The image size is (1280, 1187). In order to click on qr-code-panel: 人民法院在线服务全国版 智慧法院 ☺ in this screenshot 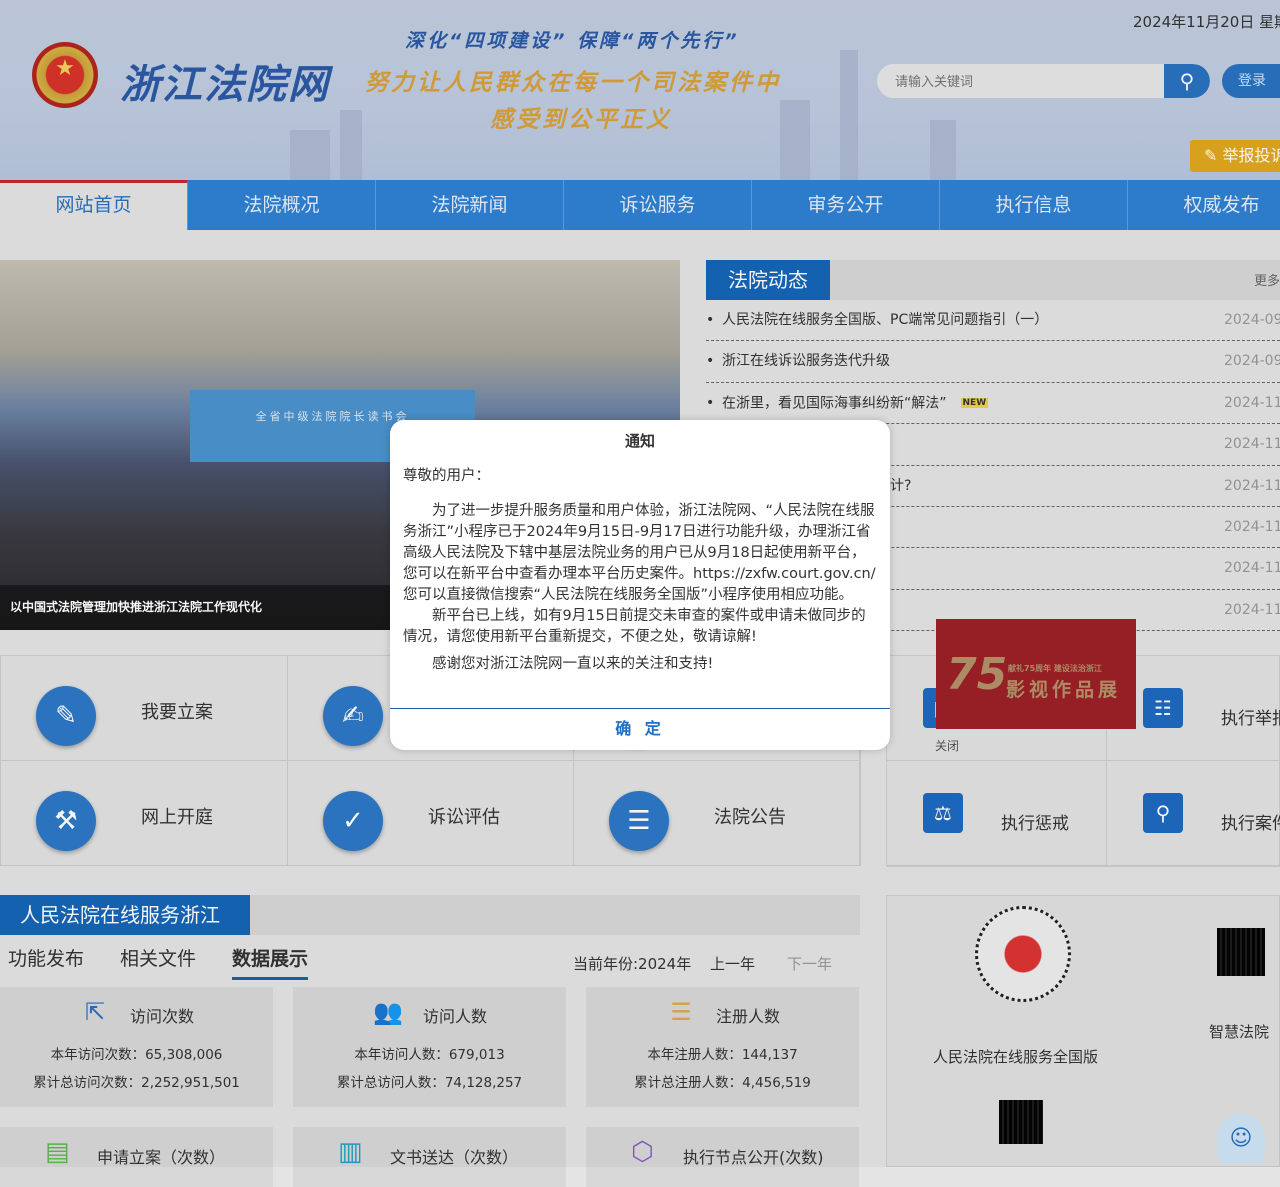, I will do `click(1083, 1031)`.